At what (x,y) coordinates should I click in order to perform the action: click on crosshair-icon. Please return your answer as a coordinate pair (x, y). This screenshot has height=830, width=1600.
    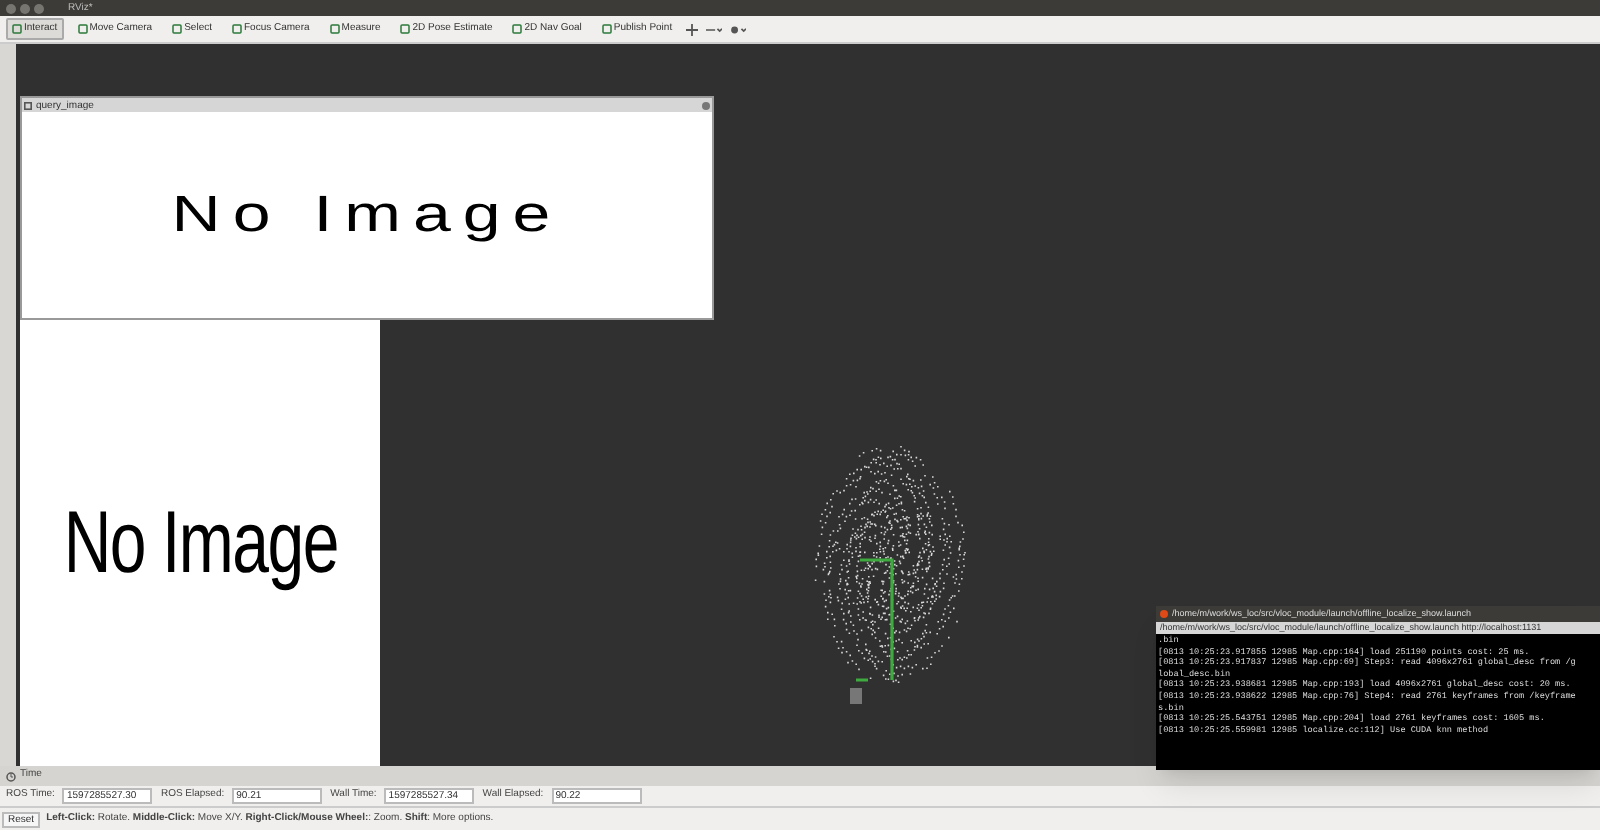
    Looking at the image, I should click on (692, 29).